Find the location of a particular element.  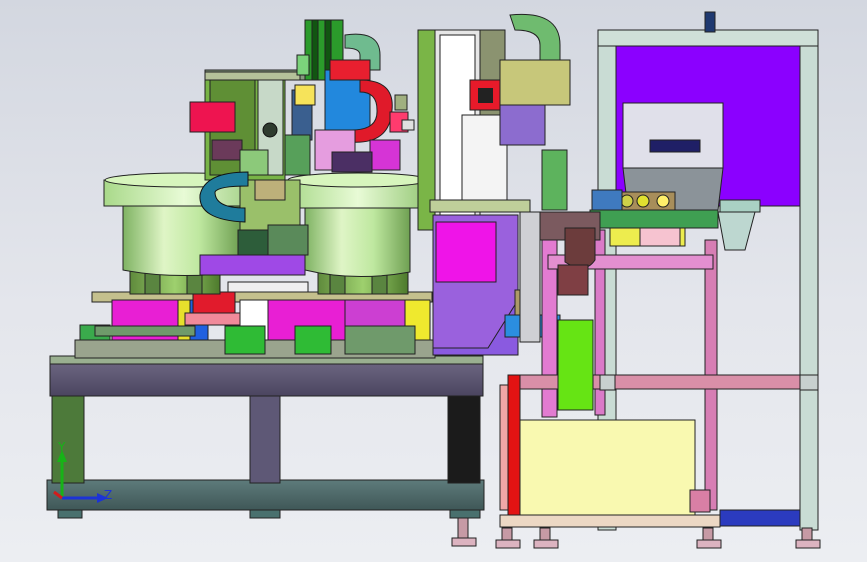

coordinate-triad: Y Z is located at coordinates (84, 477).